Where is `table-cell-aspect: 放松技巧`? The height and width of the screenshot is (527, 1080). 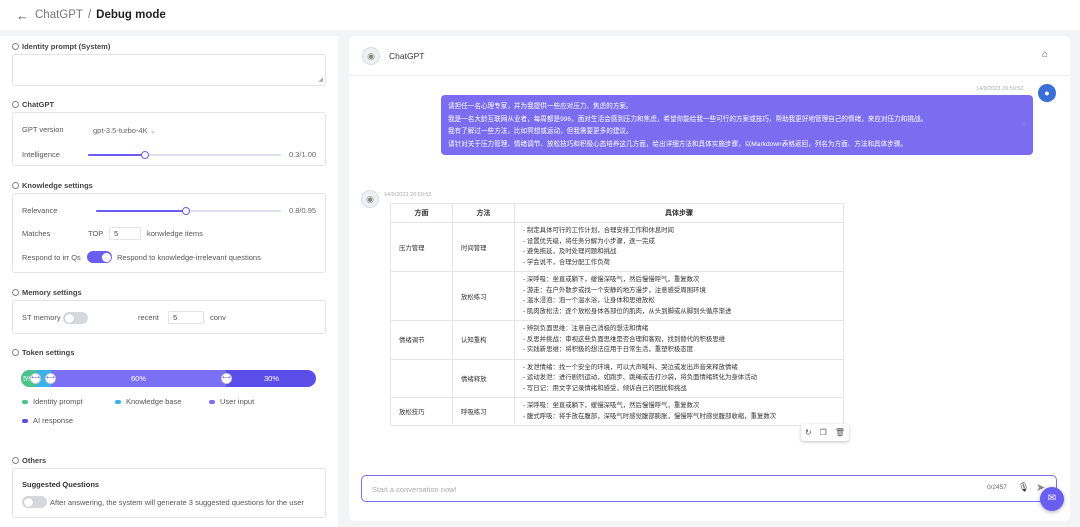 table-cell-aspect: 放松技巧 is located at coordinates (421, 411).